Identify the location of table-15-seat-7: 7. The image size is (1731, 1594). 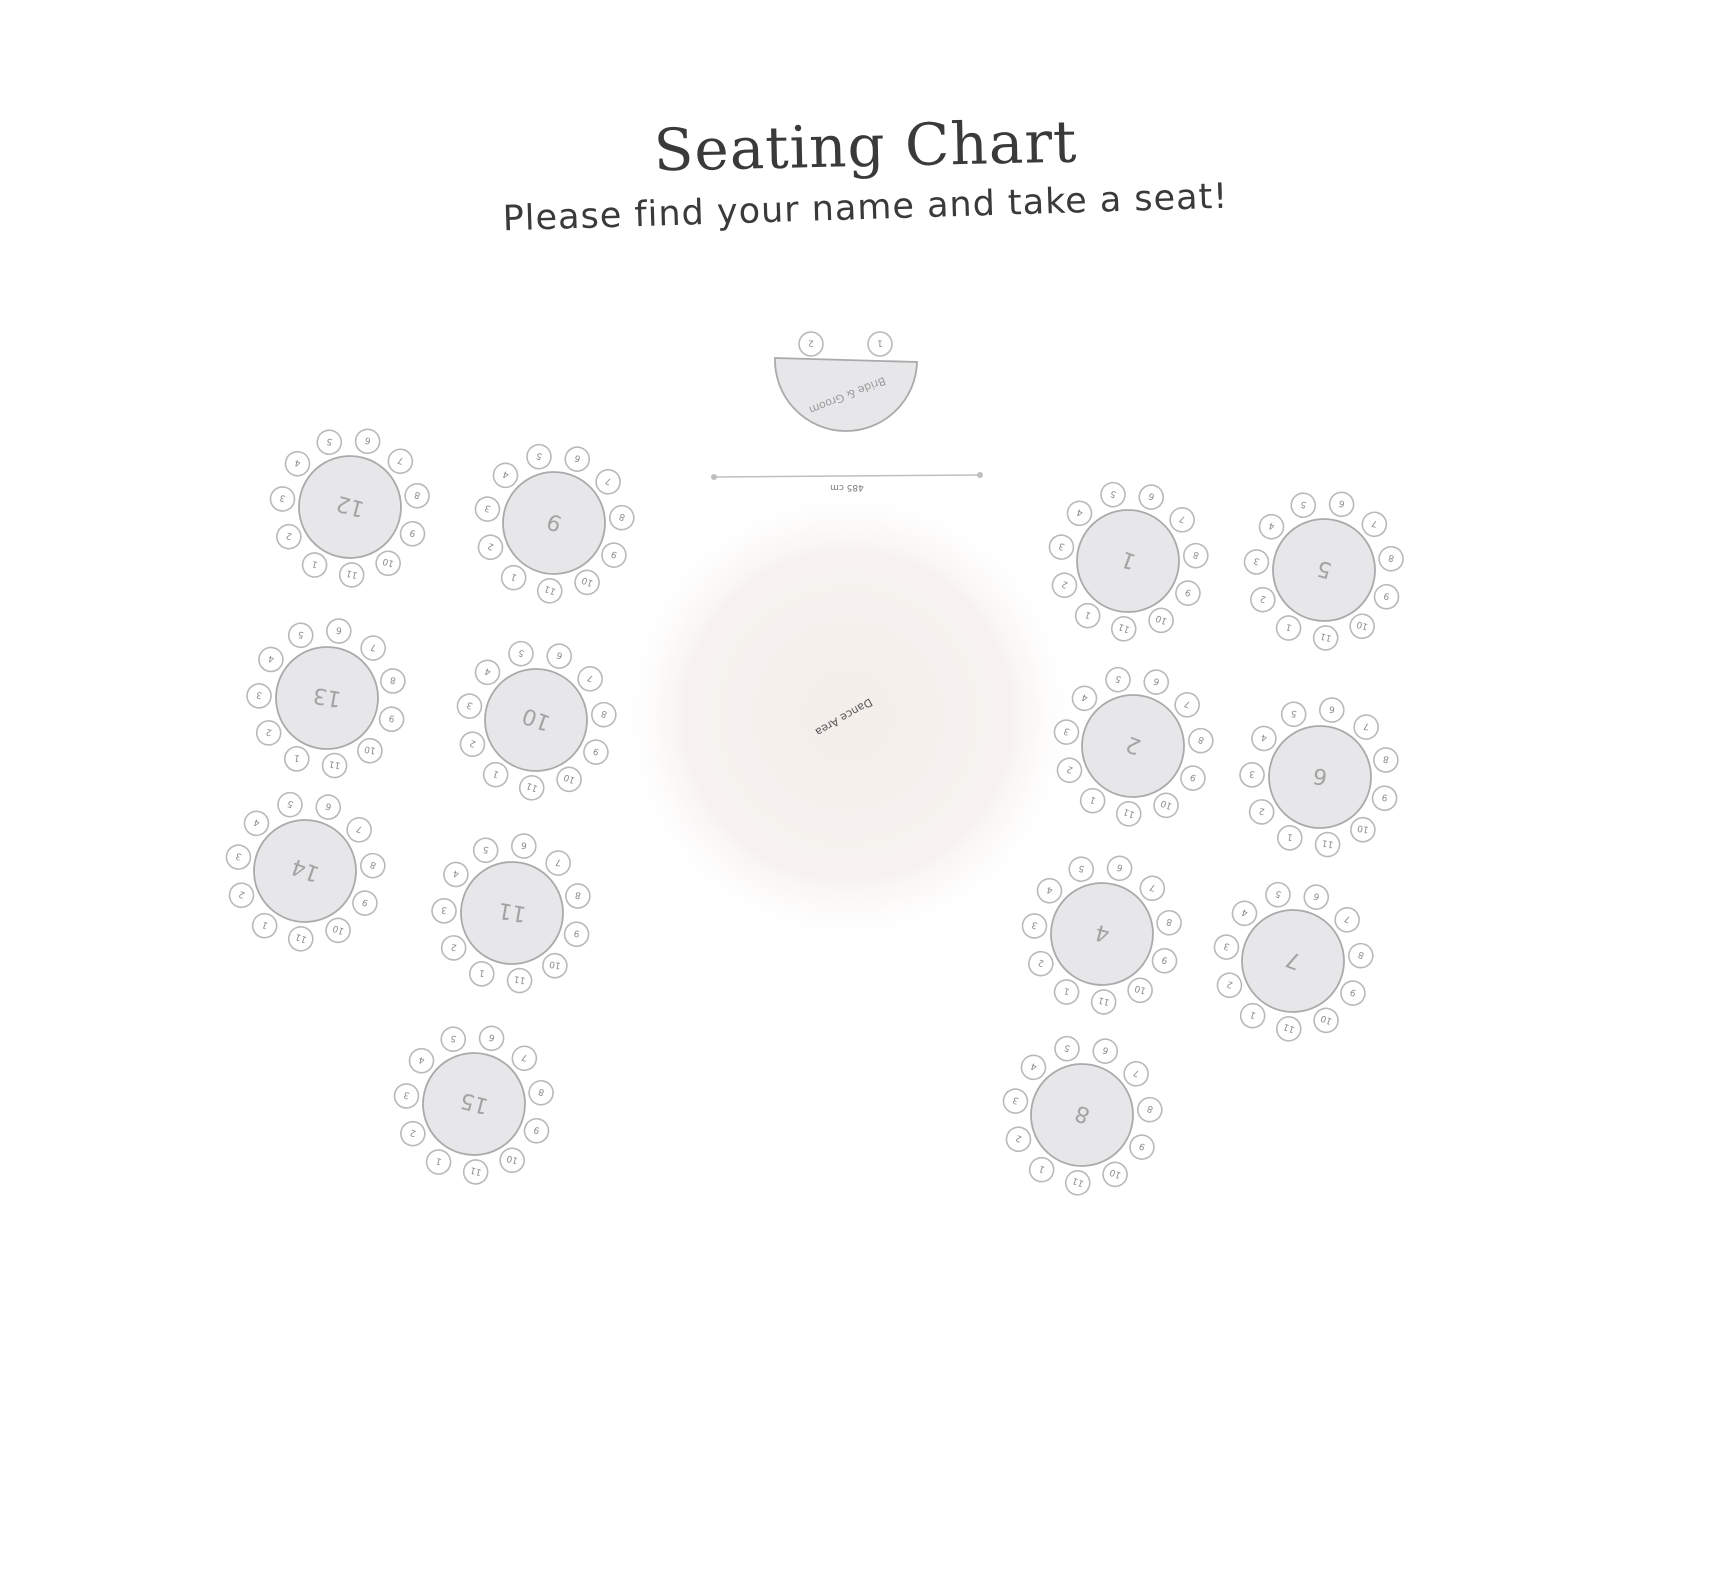
(524, 1058).